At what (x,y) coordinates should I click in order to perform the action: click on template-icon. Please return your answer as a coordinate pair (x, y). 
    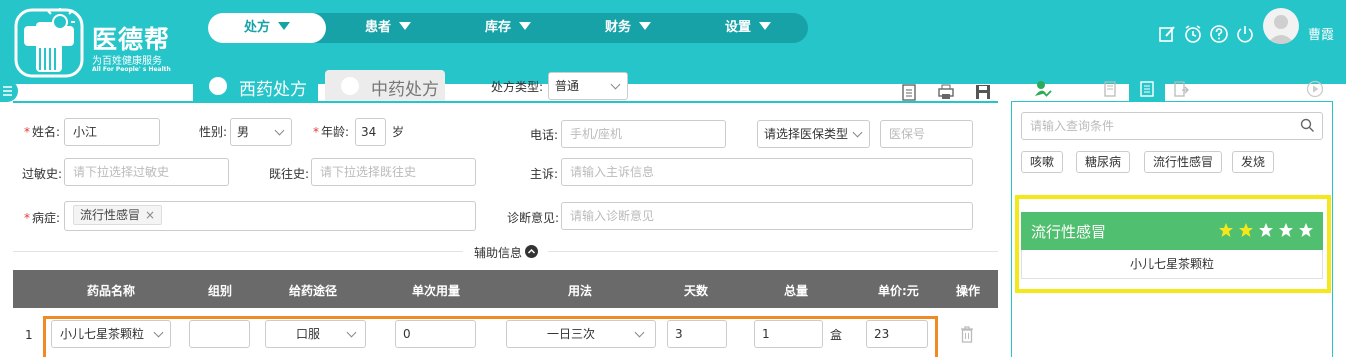
    Looking at the image, I should click on (909, 92).